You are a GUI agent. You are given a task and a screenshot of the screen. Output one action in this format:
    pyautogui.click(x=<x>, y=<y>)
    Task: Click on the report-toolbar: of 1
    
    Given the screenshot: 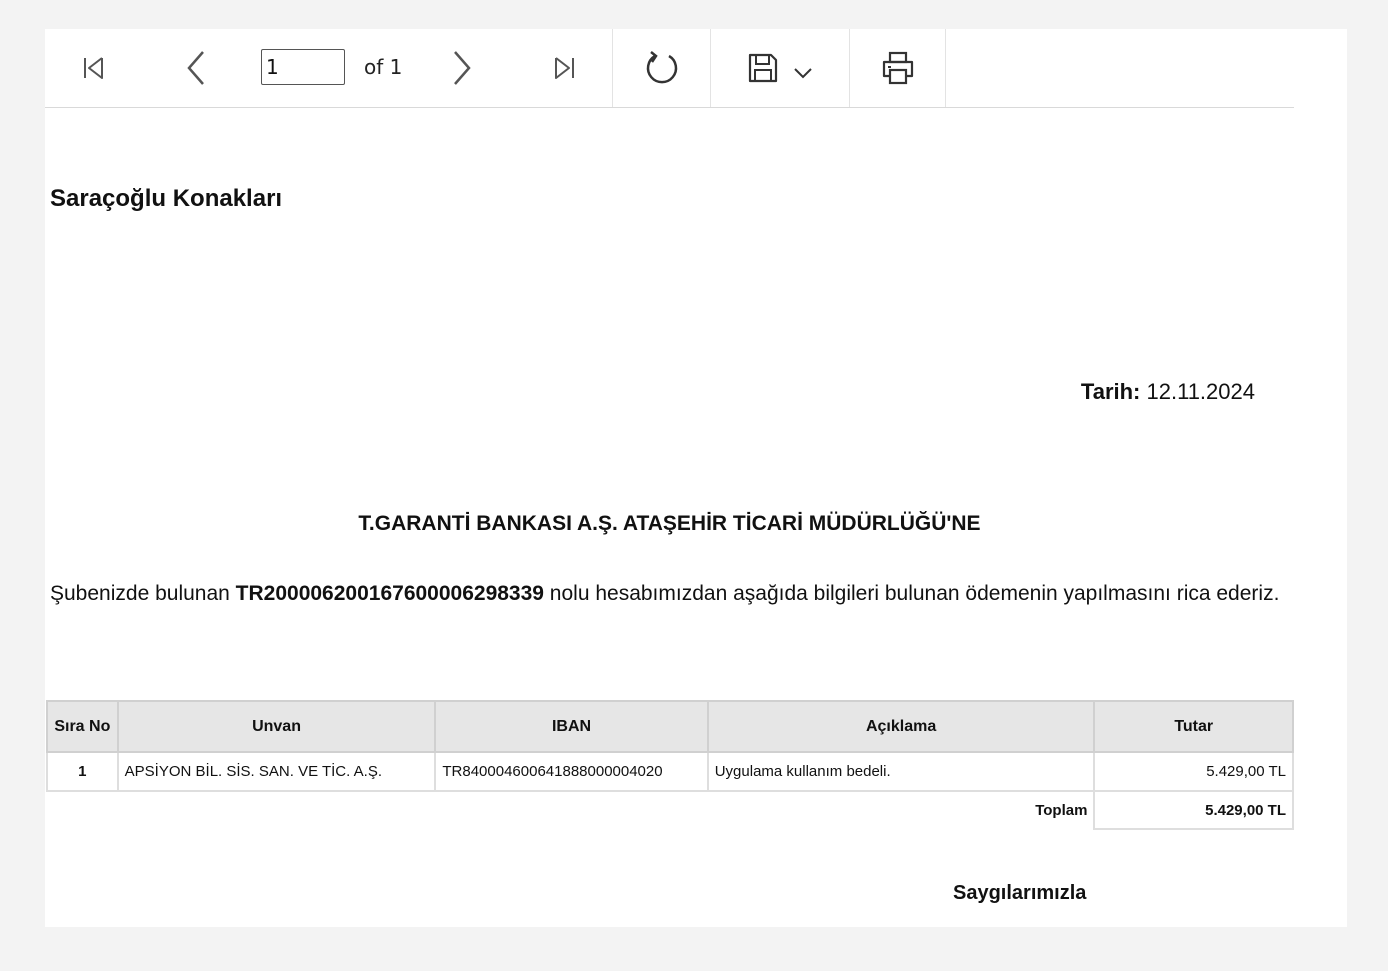 What is the action you would take?
    pyautogui.click(x=669, y=68)
    